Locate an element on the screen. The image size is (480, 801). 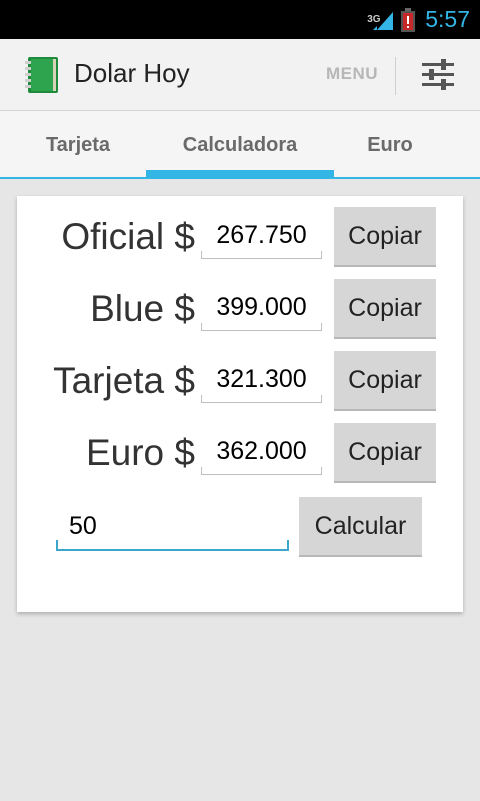
copy-button-oficial: Copiar is located at coordinates (385, 237).